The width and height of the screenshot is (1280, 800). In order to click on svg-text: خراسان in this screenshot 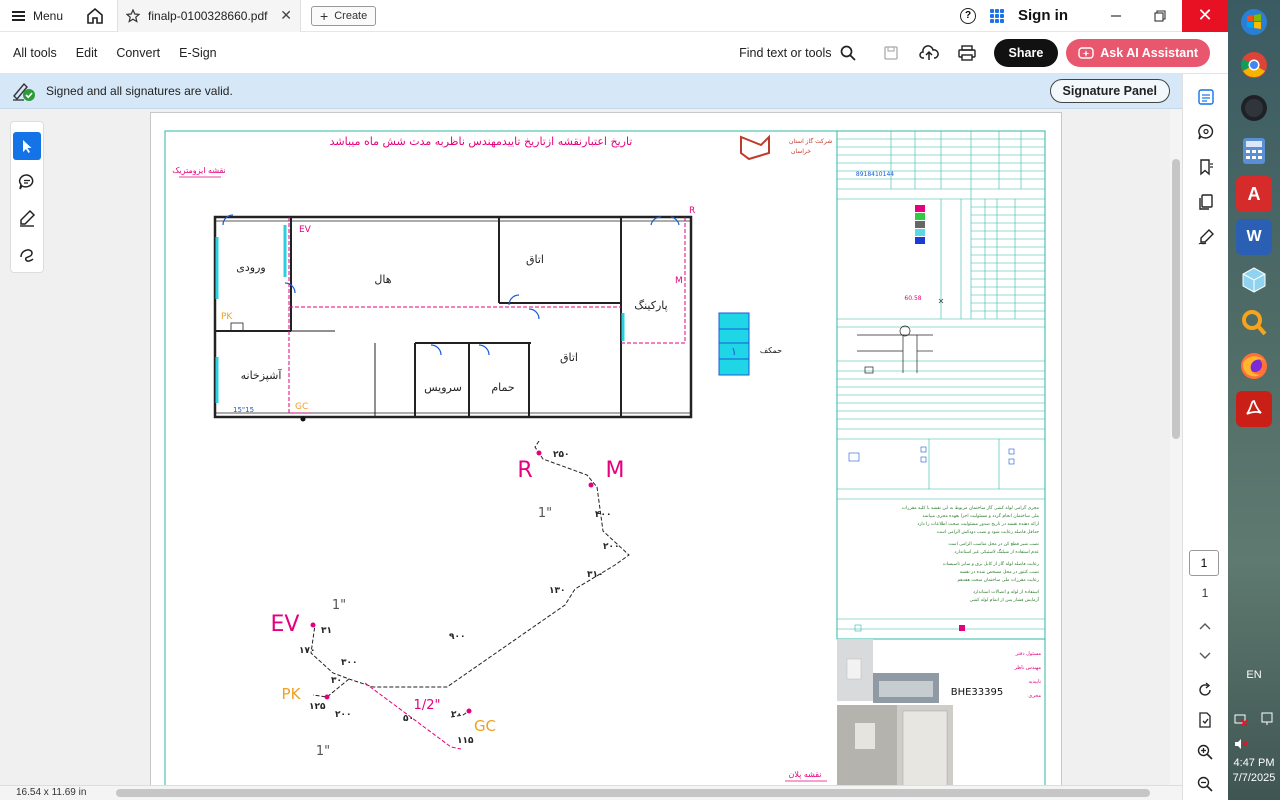, I will do `click(801, 151)`.